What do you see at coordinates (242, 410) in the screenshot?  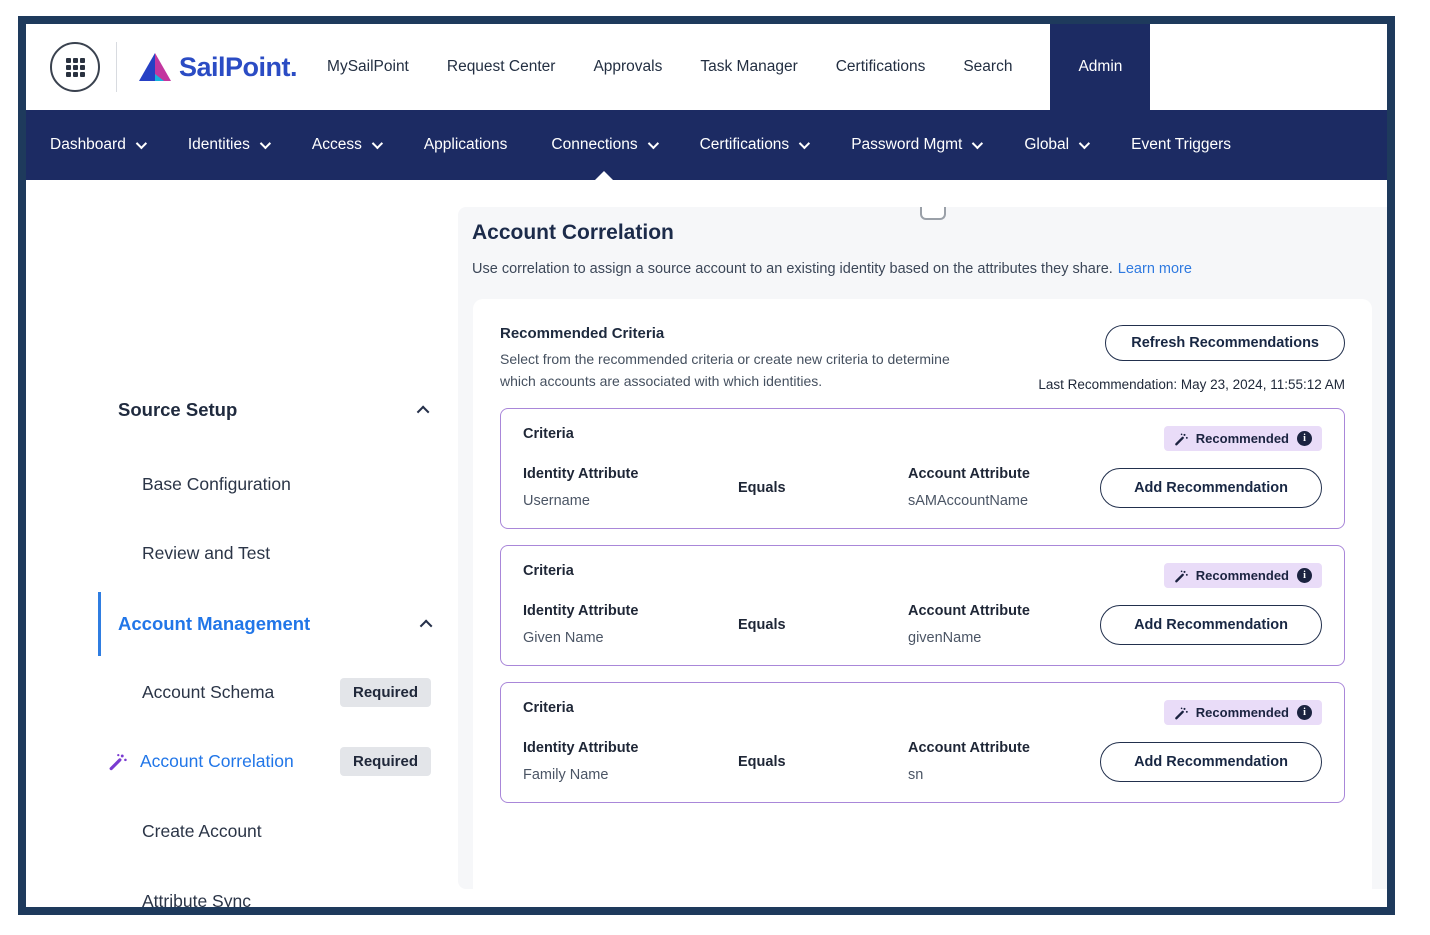 I see `sidebar-item-source-setup: Source Setup` at bounding box center [242, 410].